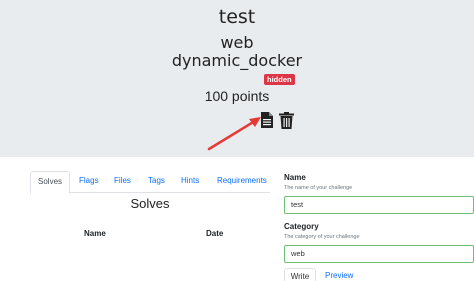 This screenshot has width=474, height=281. Describe the element at coordinates (267, 120) in the screenshot. I see `file-icon` at that location.